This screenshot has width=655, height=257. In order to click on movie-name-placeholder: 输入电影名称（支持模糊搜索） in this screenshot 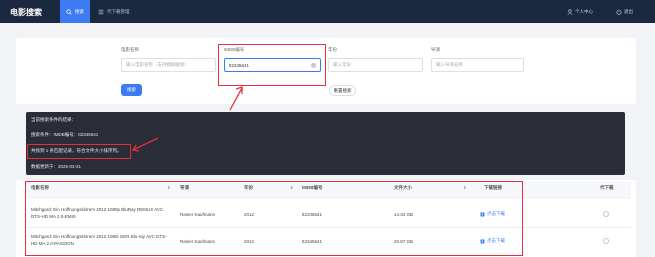, I will do `click(157, 64)`.